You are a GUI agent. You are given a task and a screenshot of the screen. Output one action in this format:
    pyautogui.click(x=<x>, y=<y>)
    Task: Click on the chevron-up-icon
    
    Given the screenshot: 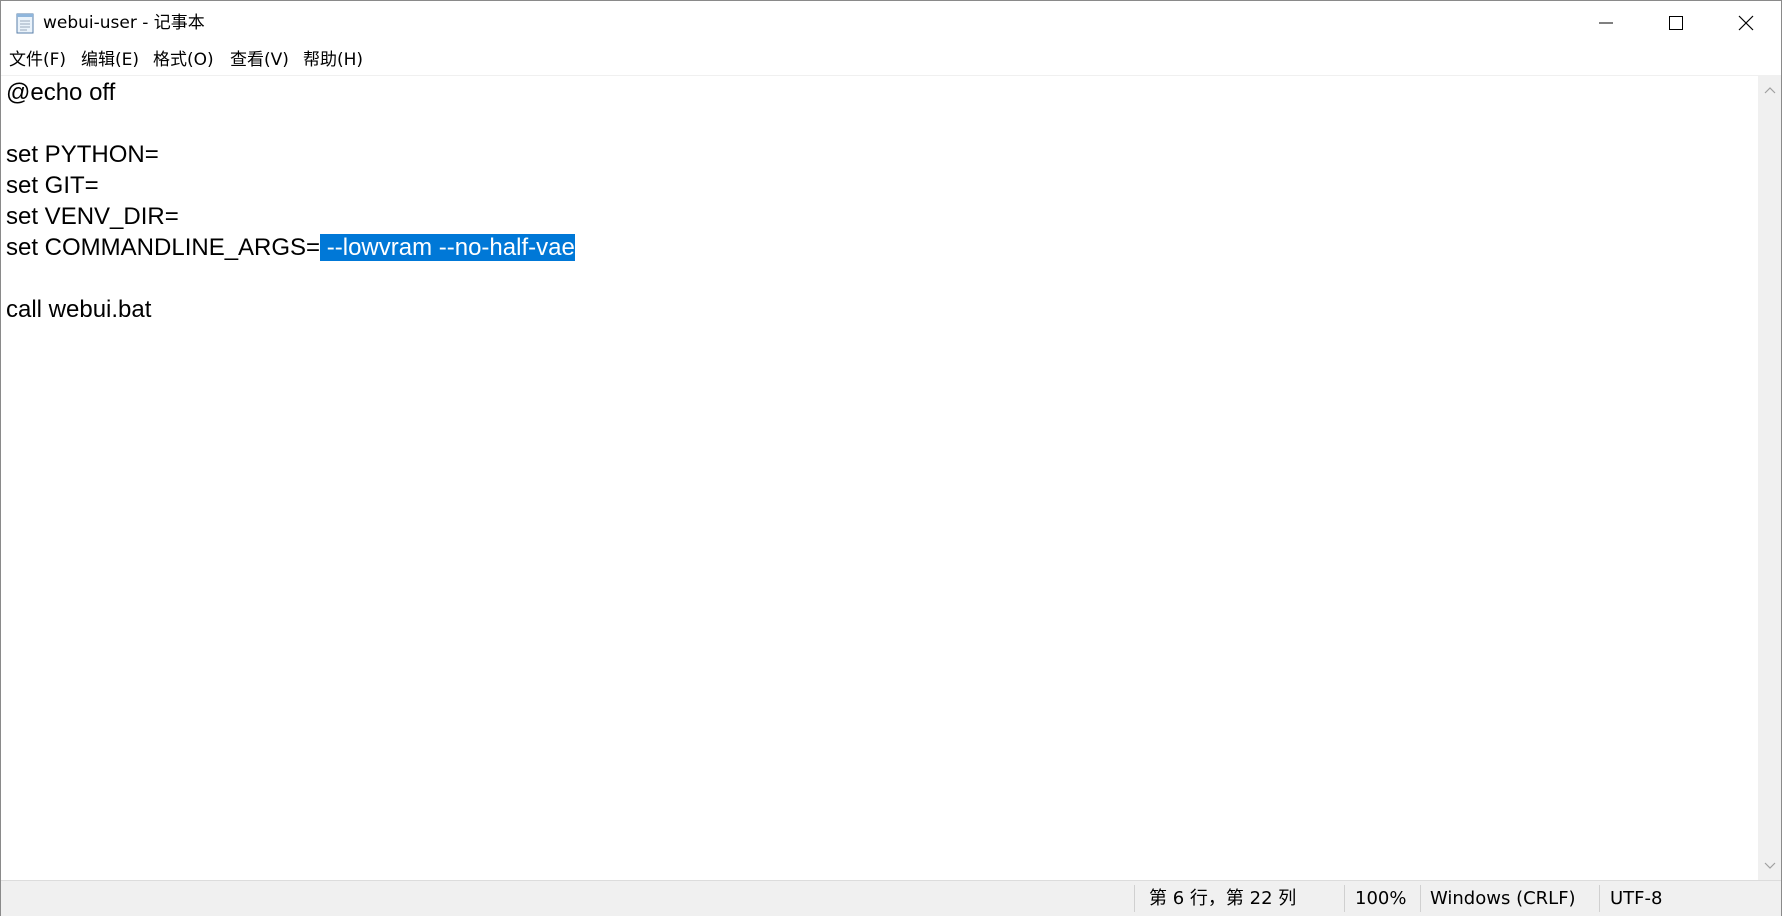 What is the action you would take?
    pyautogui.click(x=1769, y=90)
    